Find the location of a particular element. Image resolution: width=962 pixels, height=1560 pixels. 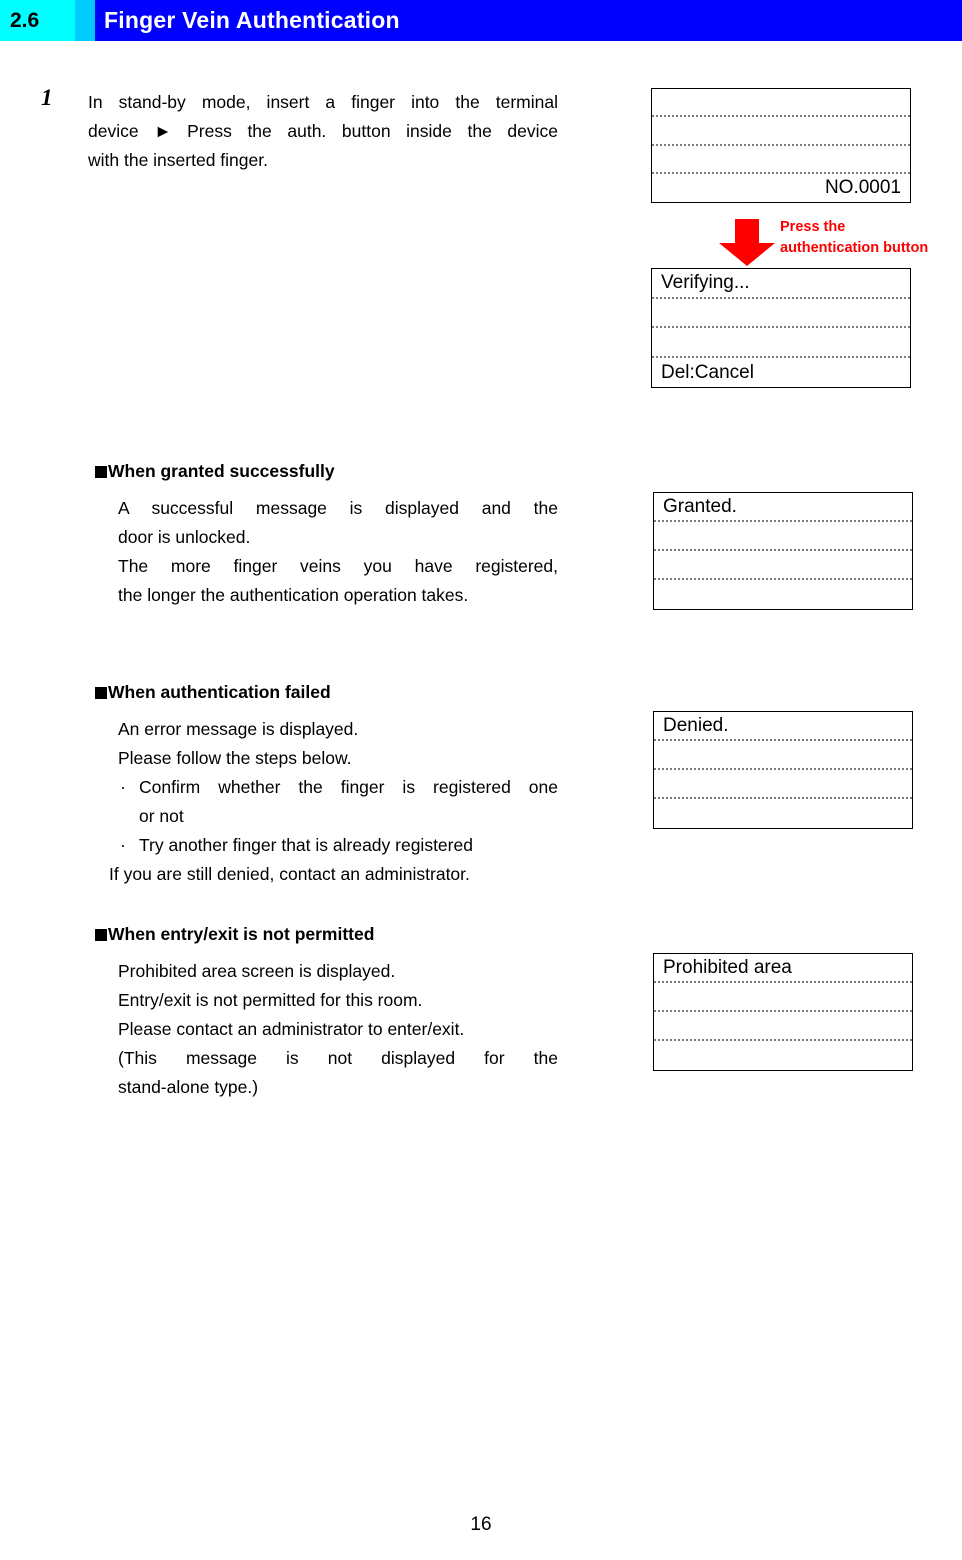

page-number: 16 is located at coordinates (481, 1524).